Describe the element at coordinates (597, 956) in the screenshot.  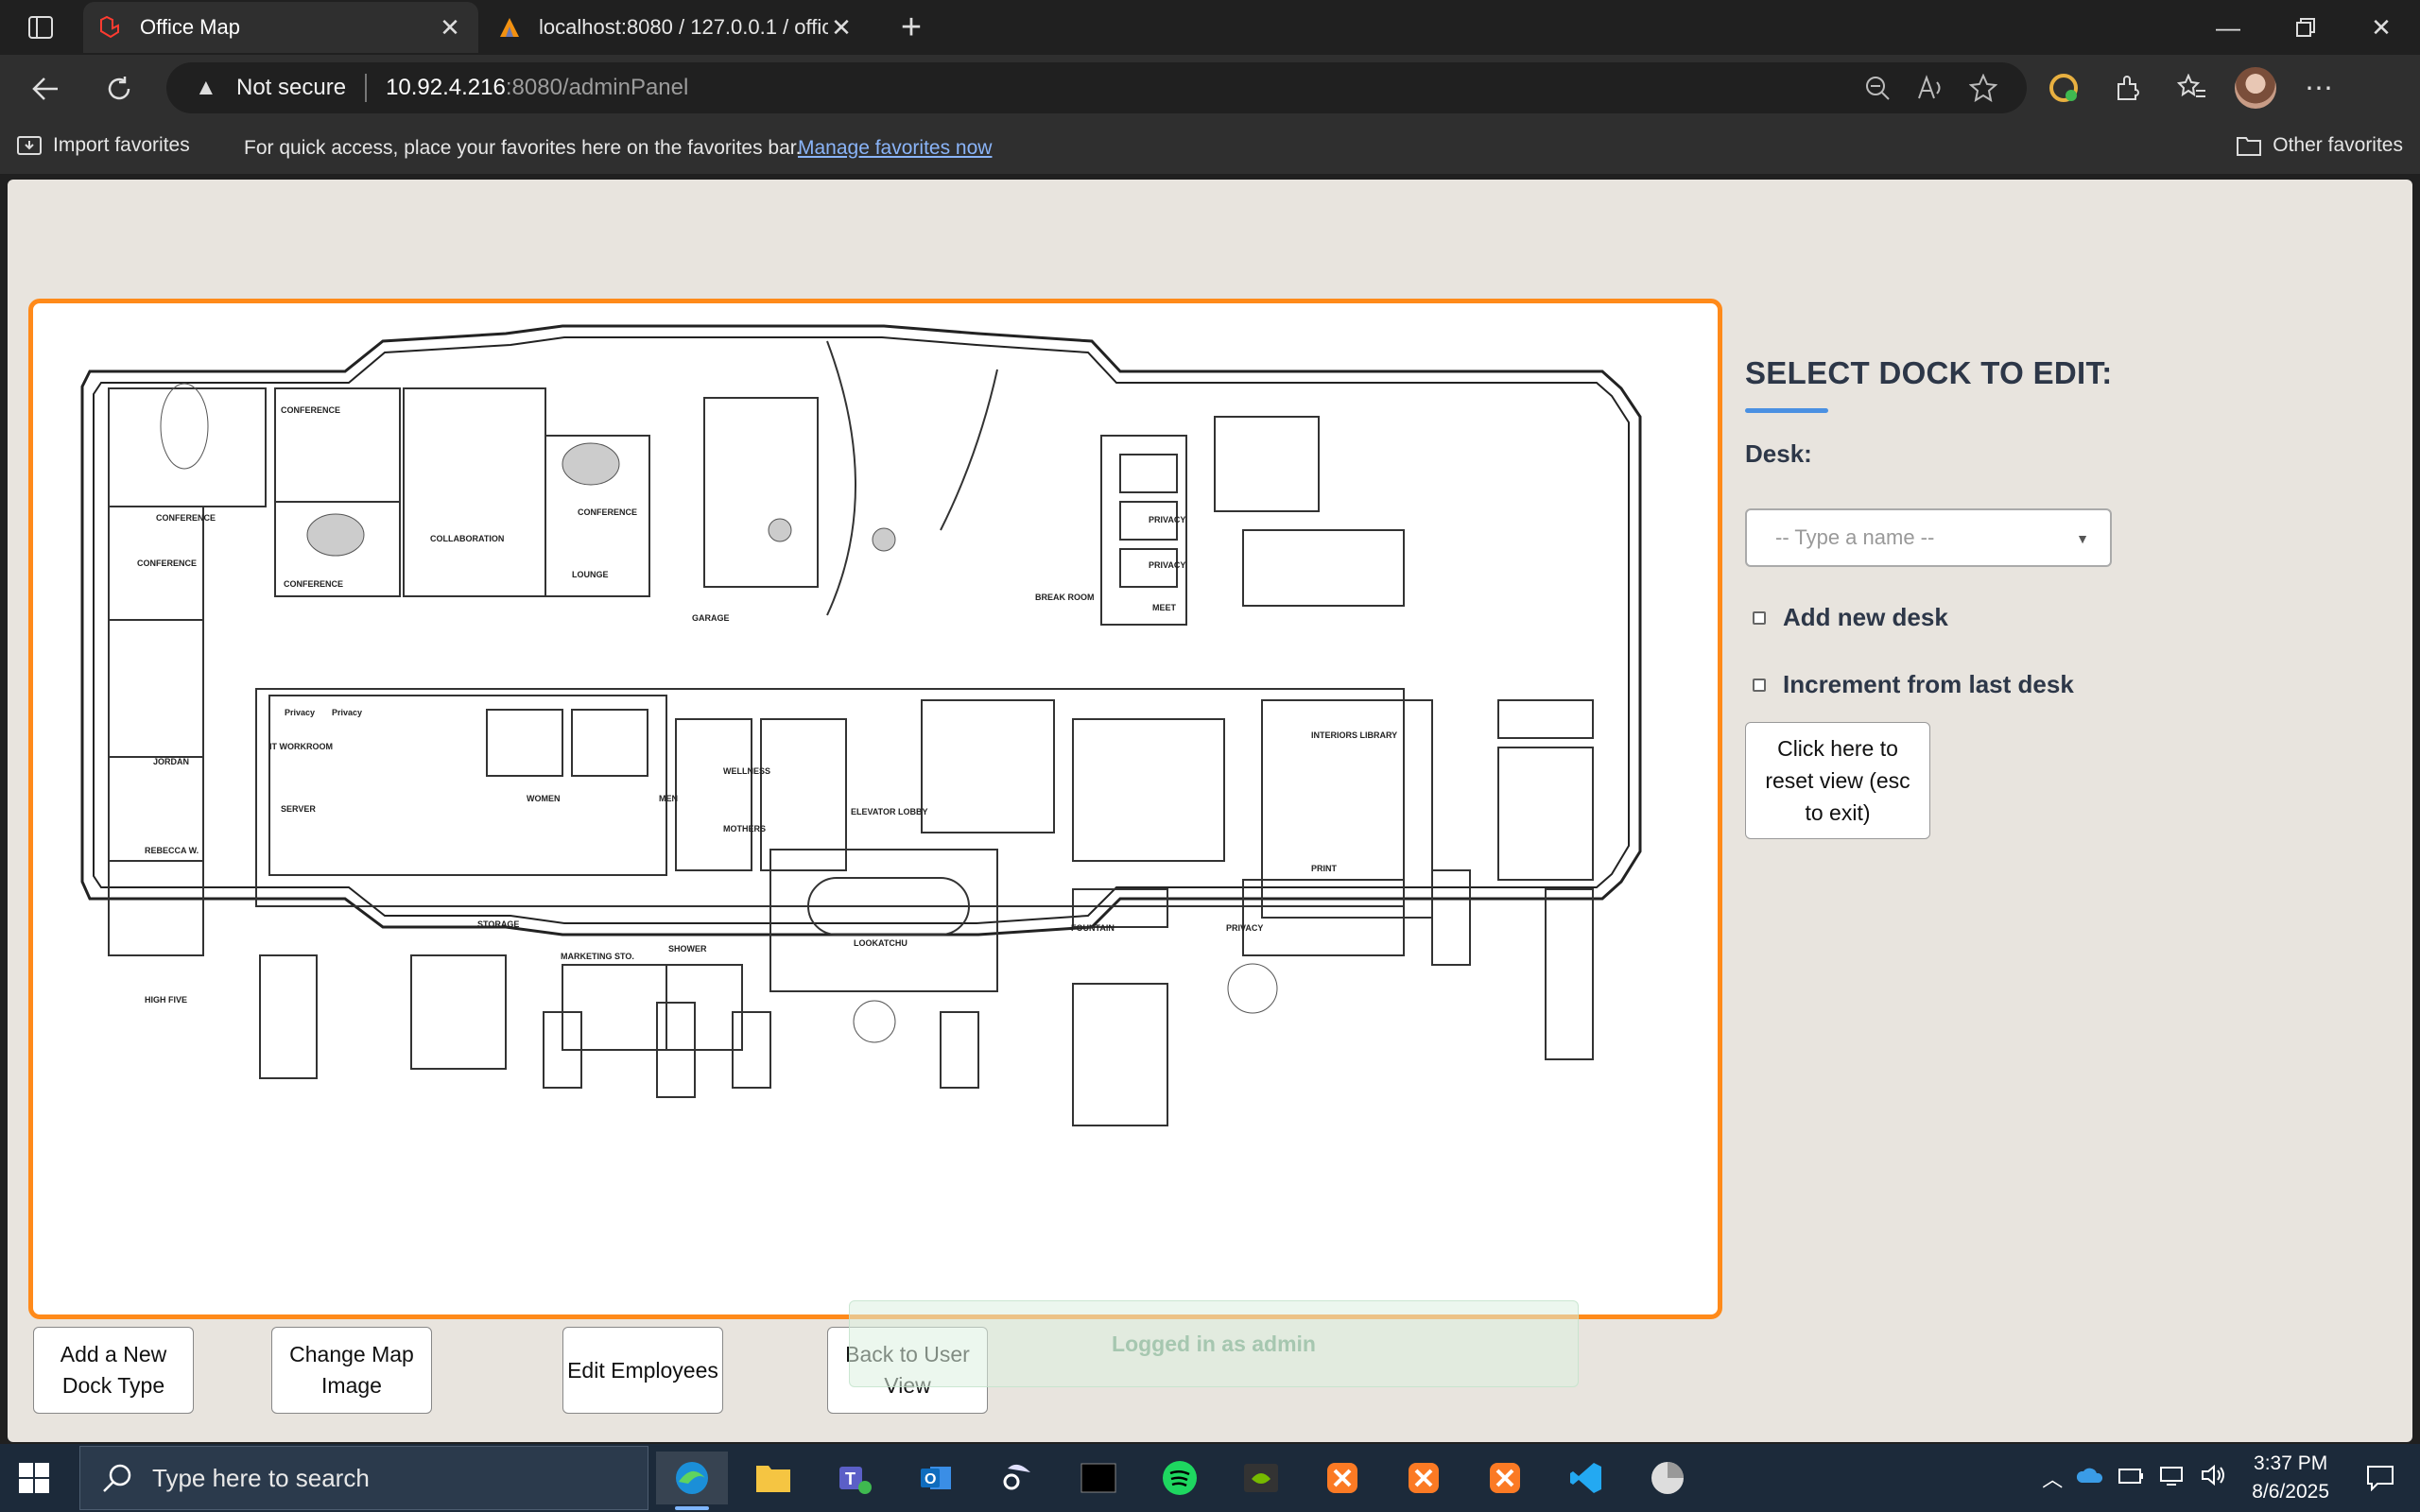
I see `room-label: MARKETING STO.` at that location.